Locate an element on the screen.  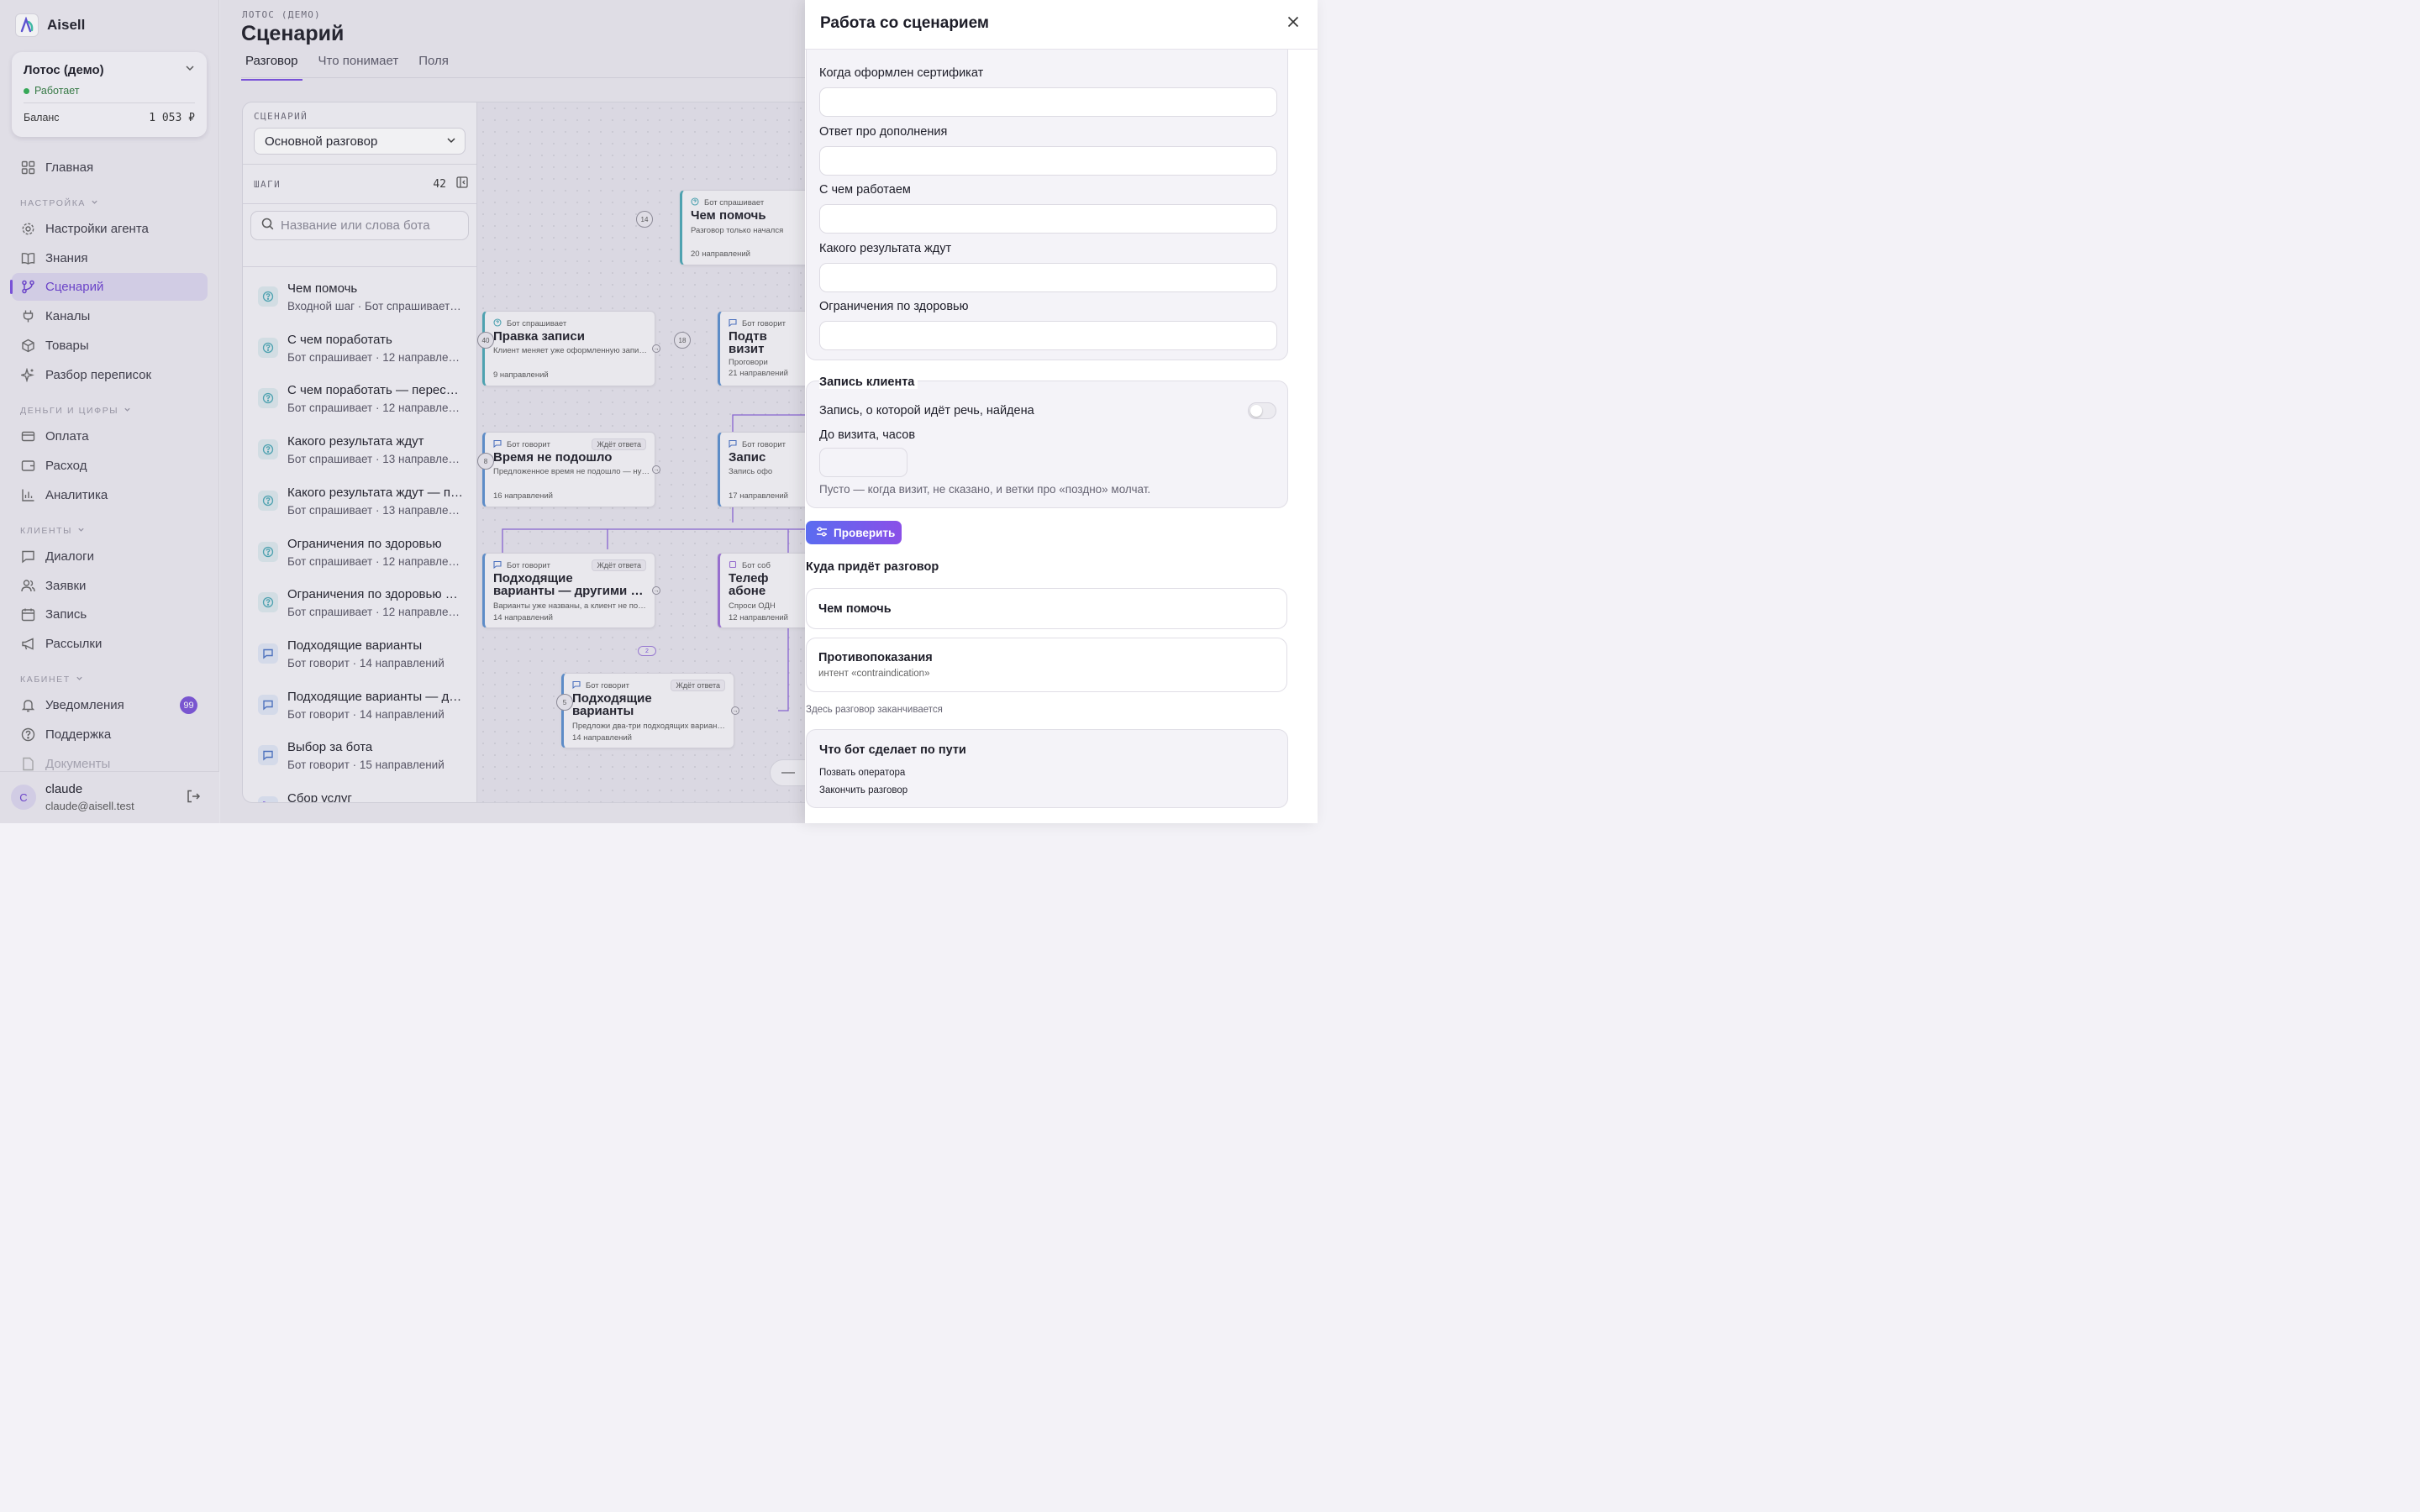
card-icon is located at coordinates (27, 436).